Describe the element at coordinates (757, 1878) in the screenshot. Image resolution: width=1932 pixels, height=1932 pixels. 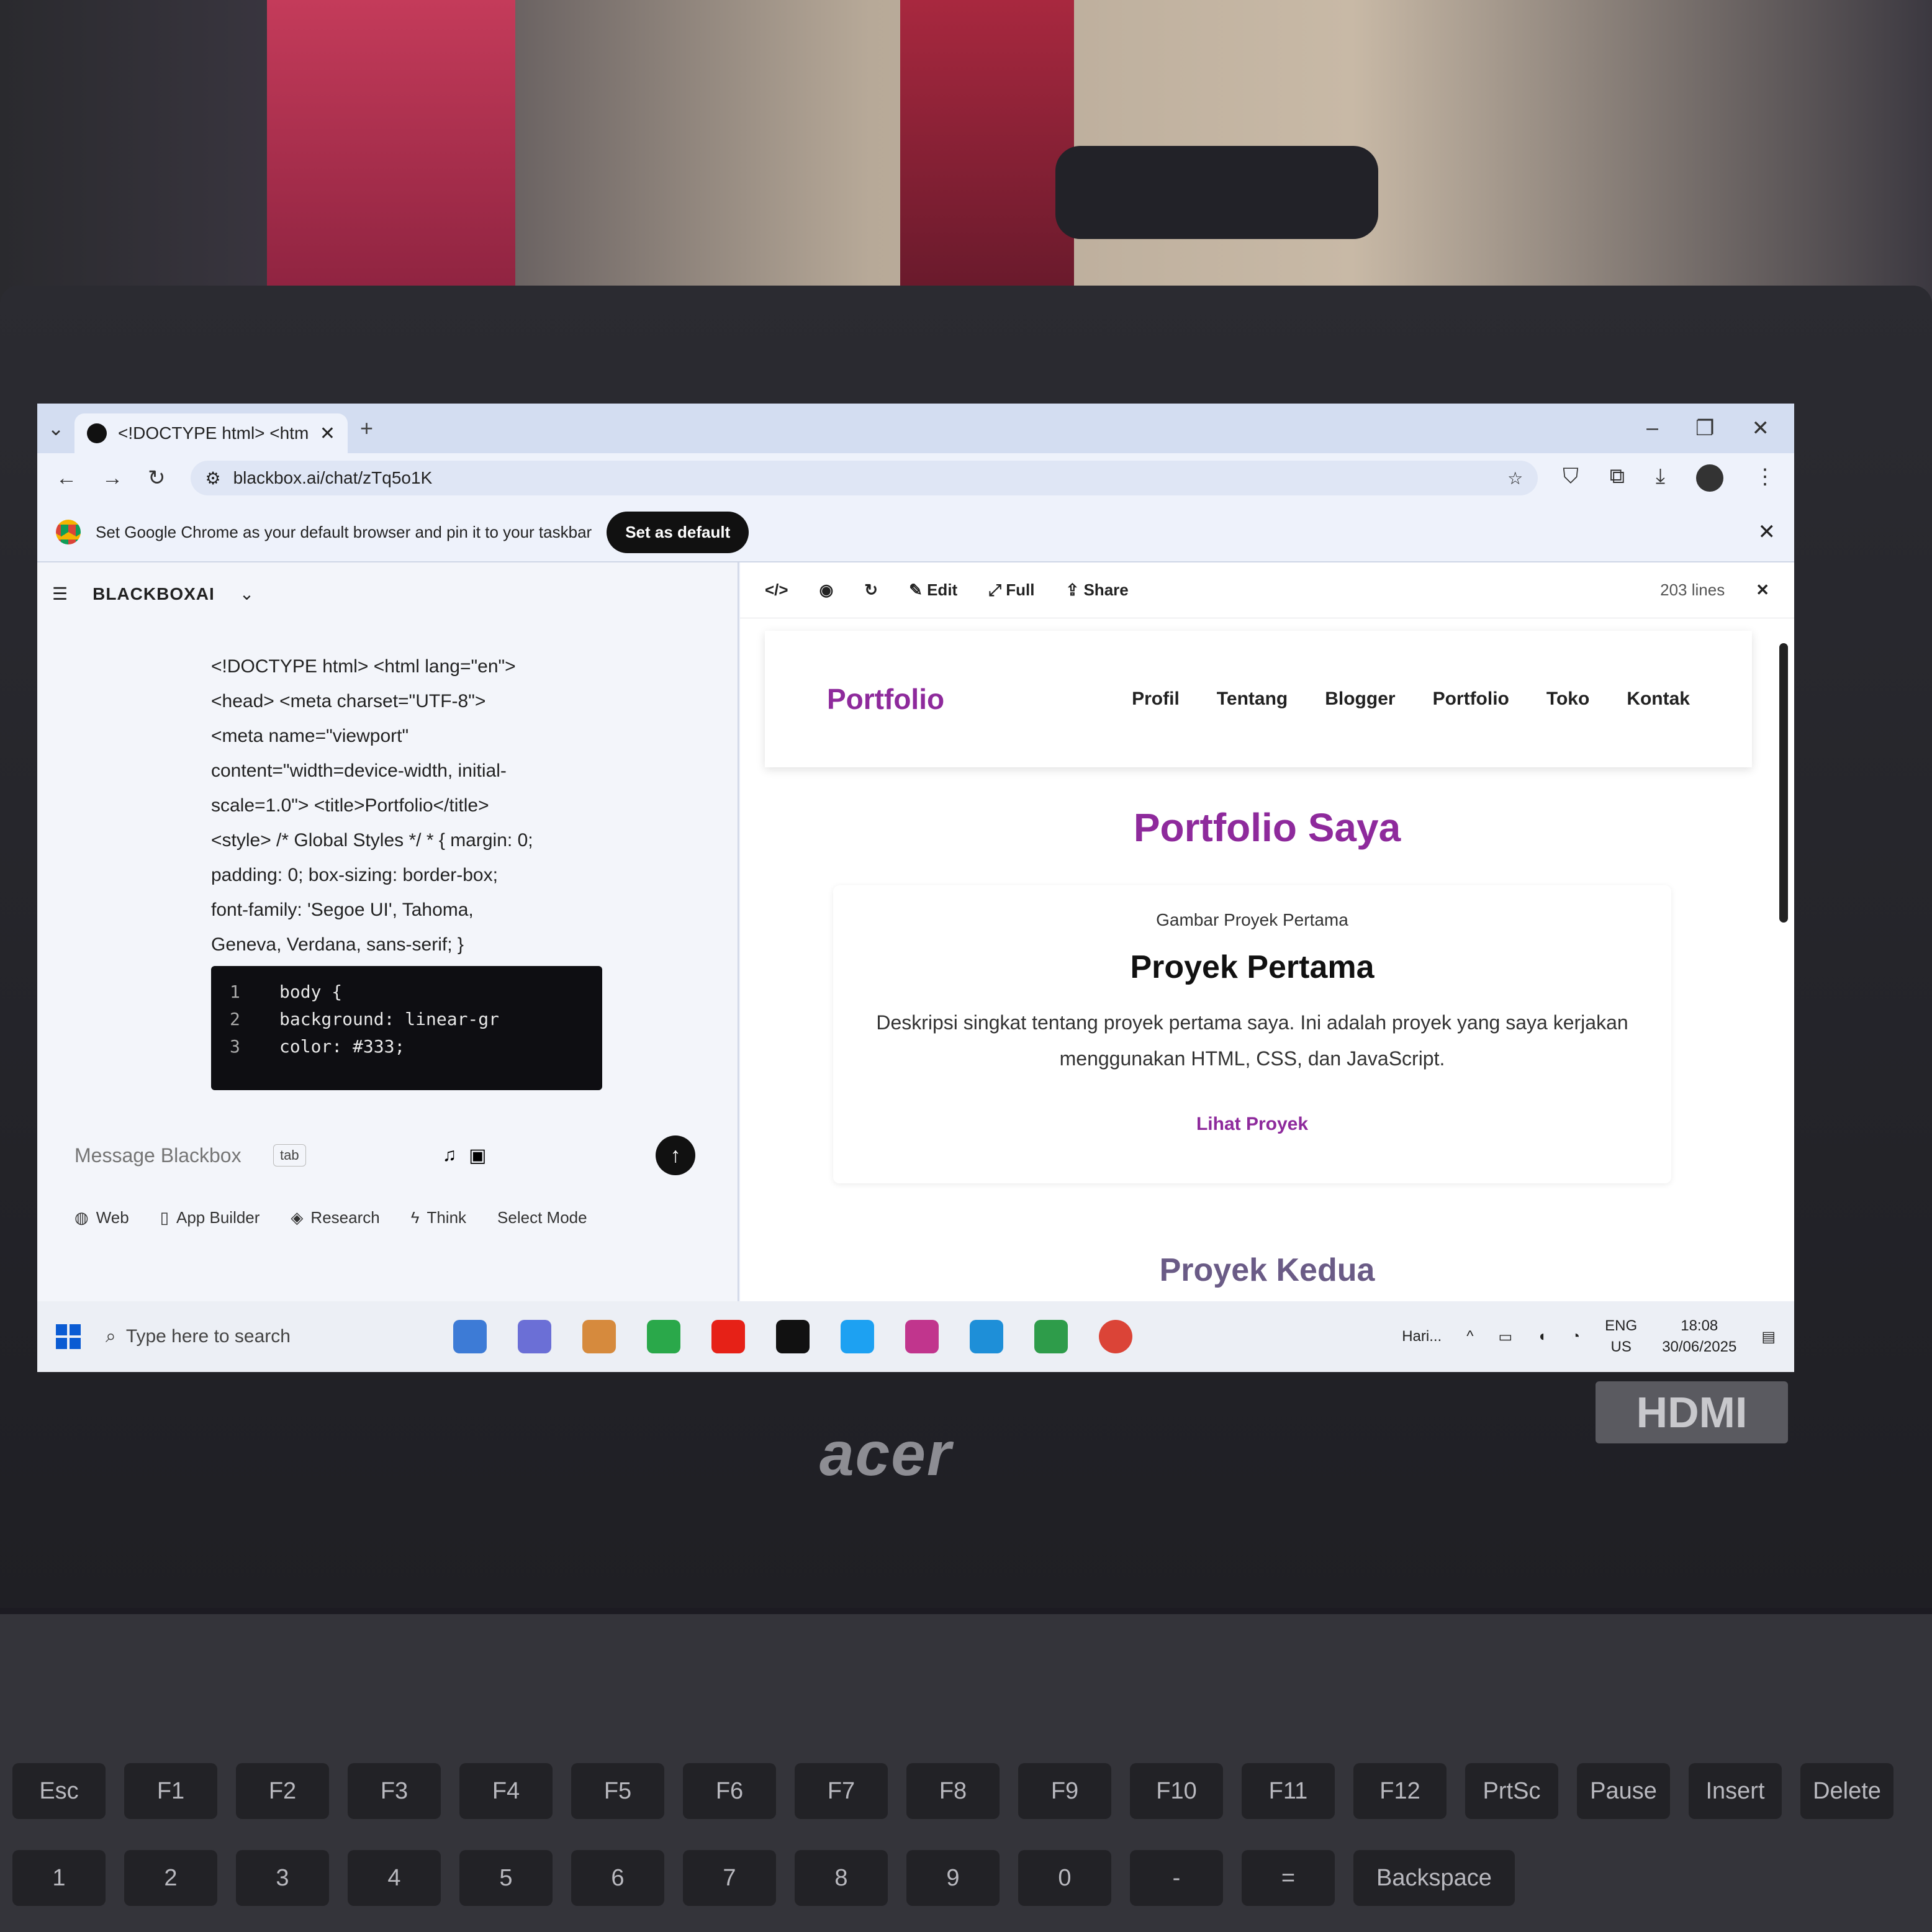
I see `number-key-row: 1 2 3 4 5 6 7 8 9 0 - = Backspace` at that location.